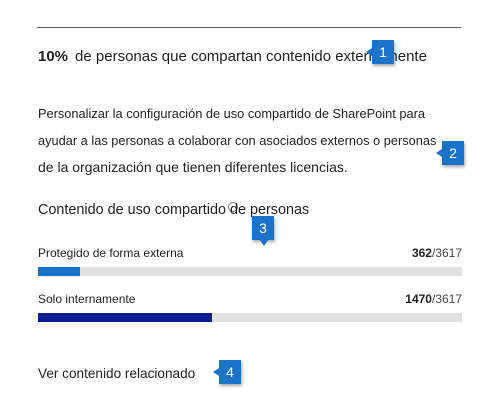 This screenshot has height=412, width=500. What do you see at coordinates (380, 52) in the screenshot?
I see `callout-badge-1: 1` at bounding box center [380, 52].